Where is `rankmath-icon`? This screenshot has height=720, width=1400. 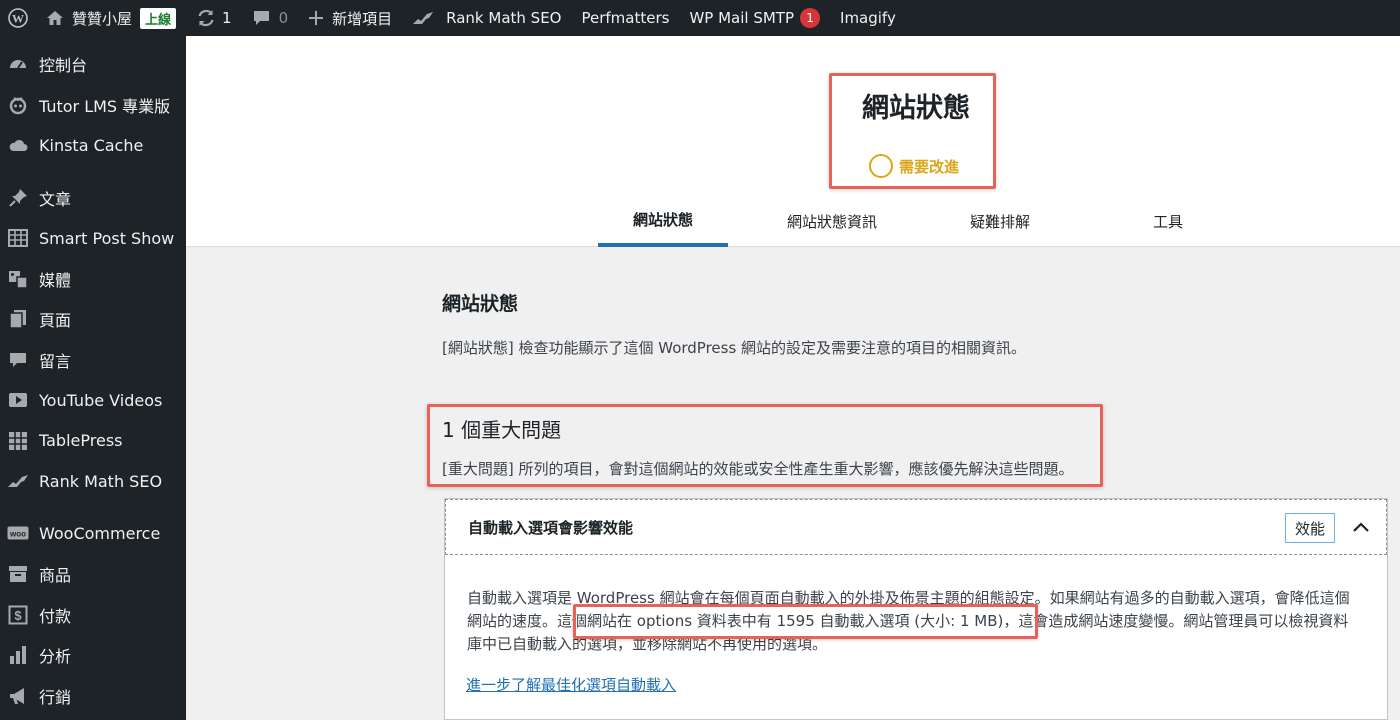 rankmath-icon is located at coordinates (18, 481).